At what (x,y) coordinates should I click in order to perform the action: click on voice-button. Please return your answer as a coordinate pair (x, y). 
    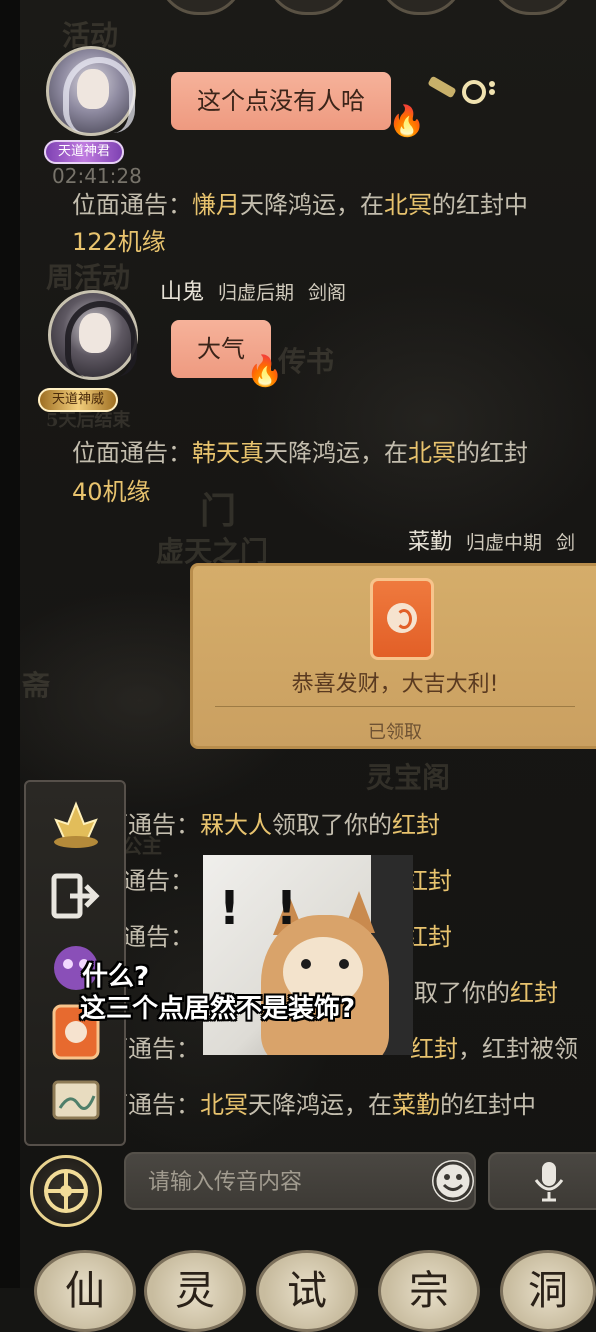
    Looking at the image, I should click on (542, 1181).